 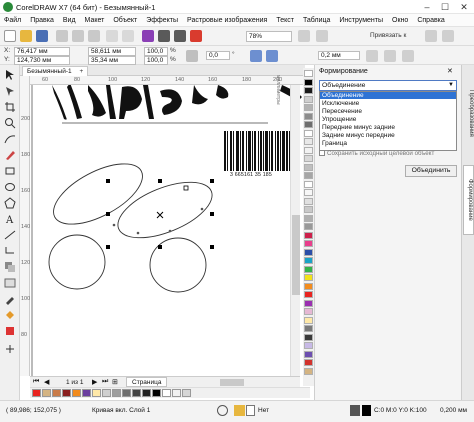 I want to click on publish-pdf-icon, so click(x=196, y=36).